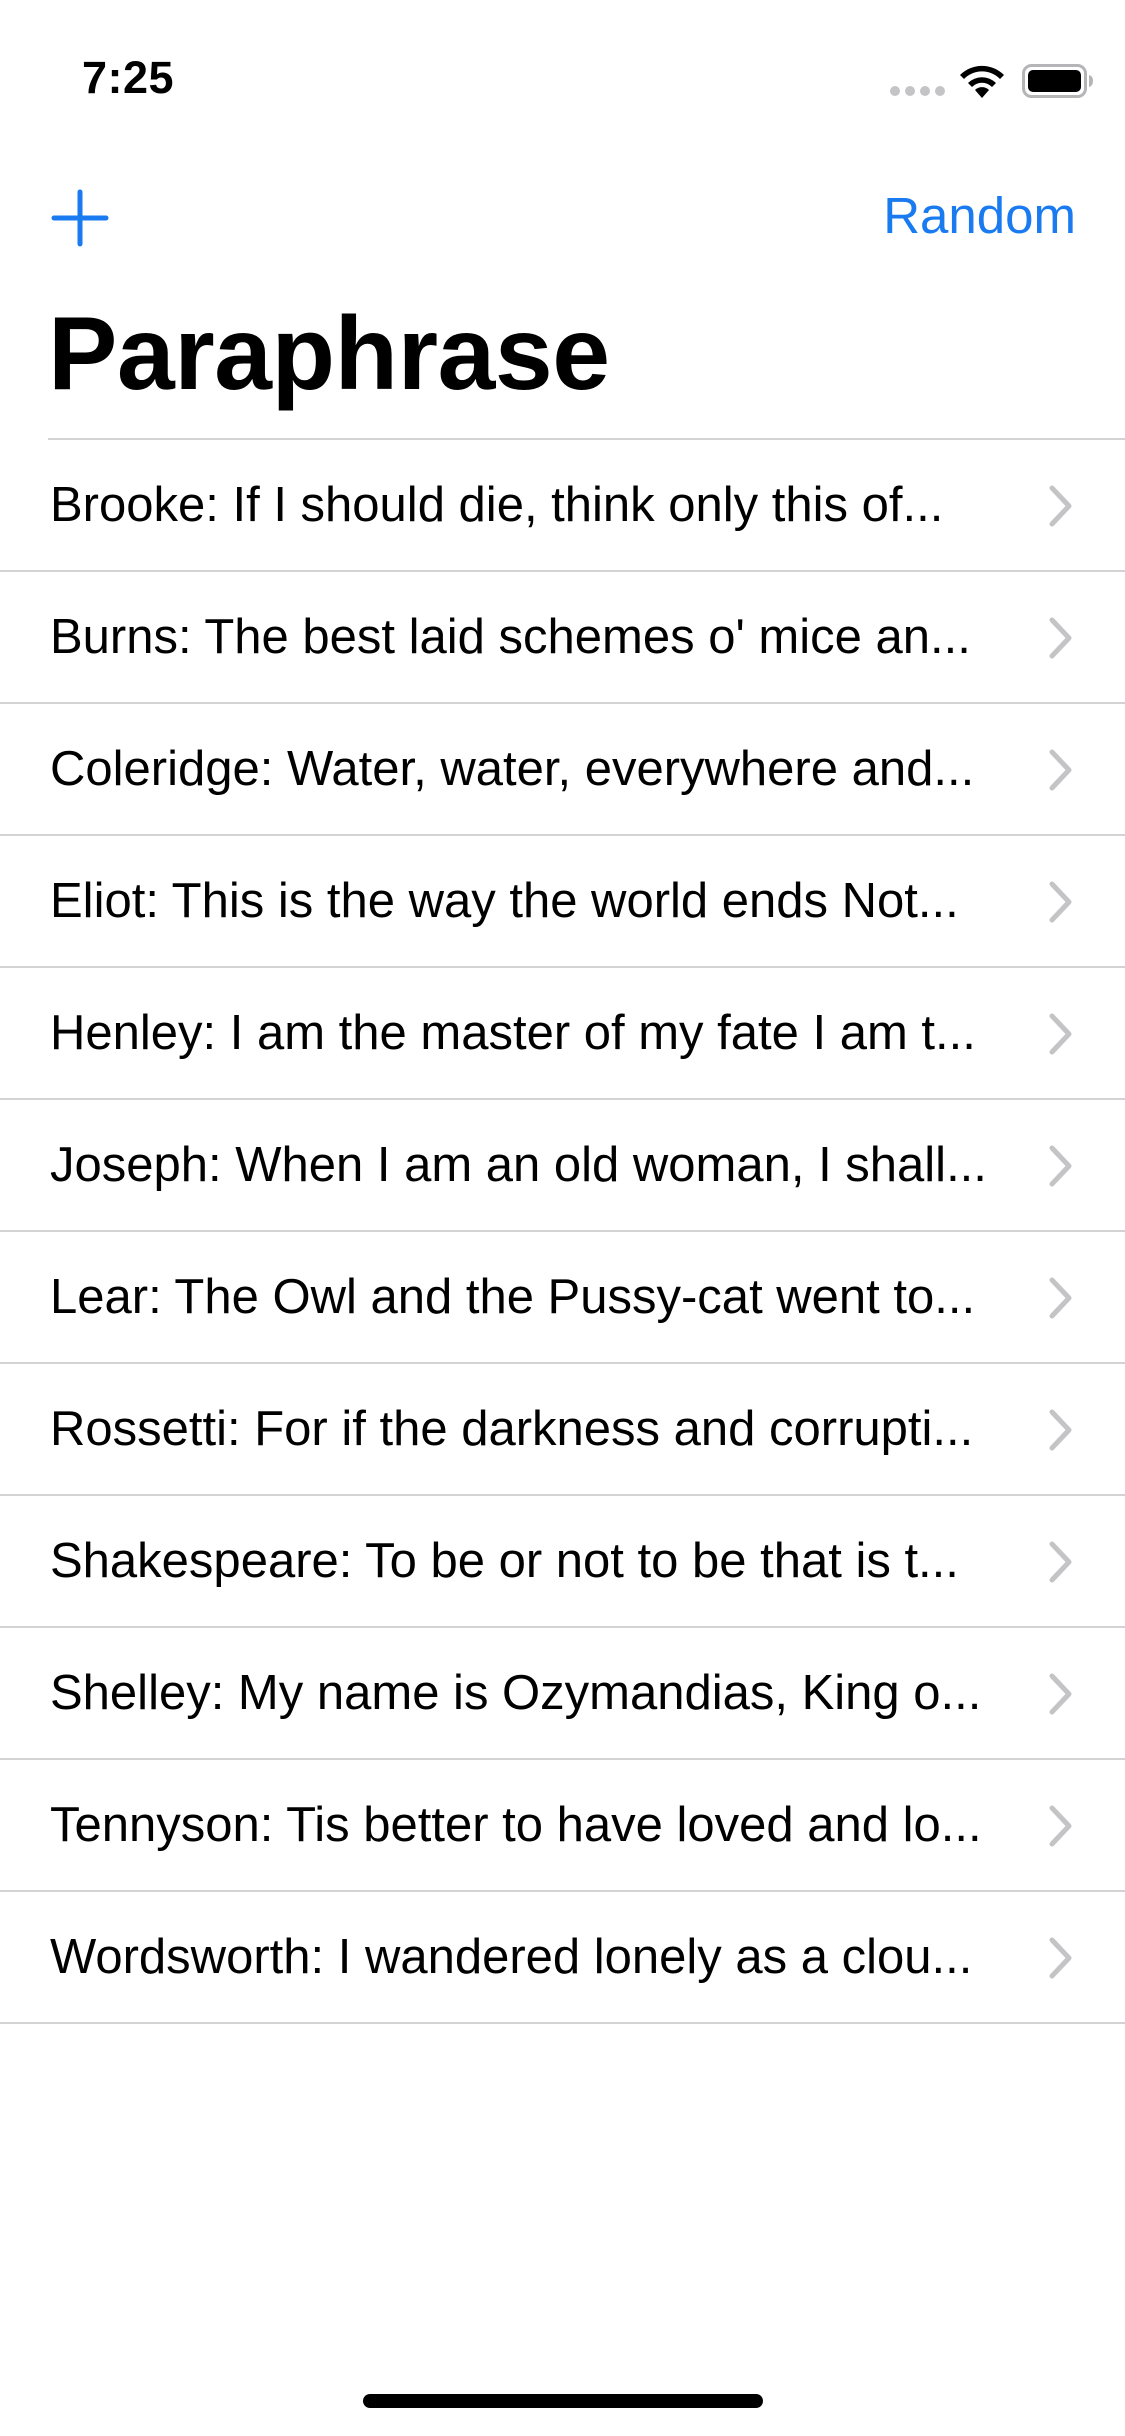 The width and height of the screenshot is (1125, 2436). I want to click on wifi-icon, so click(982, 81).